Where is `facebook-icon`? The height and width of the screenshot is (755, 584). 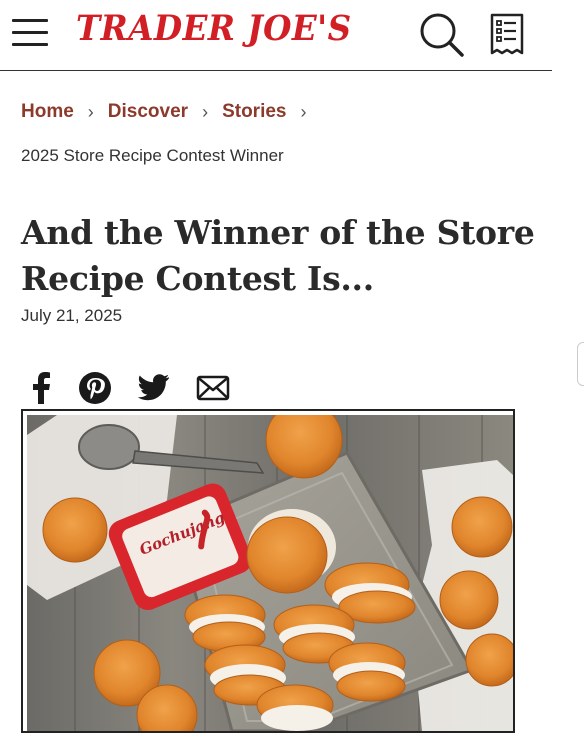
facebook-icon is located at coordinates (41, 388).